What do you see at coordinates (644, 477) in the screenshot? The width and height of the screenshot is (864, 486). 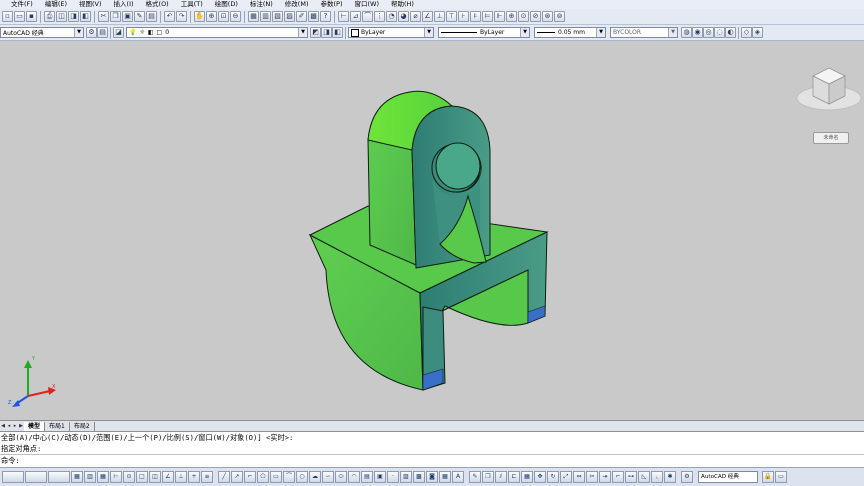 I see `chamfer-icon: ◺` at bounding box center [644, 477].